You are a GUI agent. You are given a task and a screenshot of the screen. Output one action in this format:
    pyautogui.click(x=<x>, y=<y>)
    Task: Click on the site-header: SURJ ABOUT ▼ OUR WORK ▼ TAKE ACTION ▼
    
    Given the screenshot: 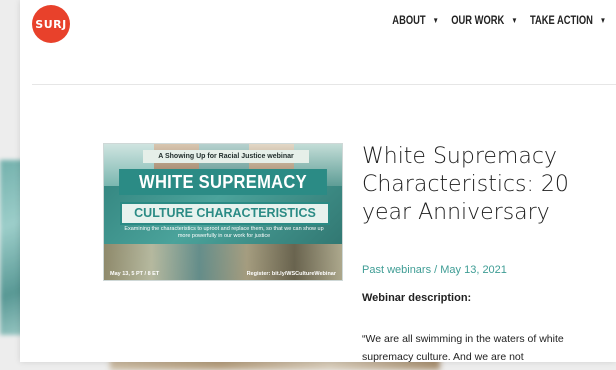 What is the action you would take?
    pyautogui.click(x=318, y=23)
    